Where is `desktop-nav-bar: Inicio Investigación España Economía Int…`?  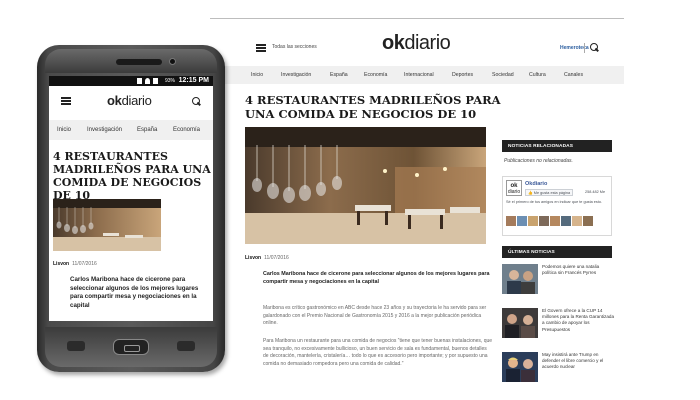 desktop-nav-bar: Inicio Investigación España Economía Int… is located at coordinates (424, 75).